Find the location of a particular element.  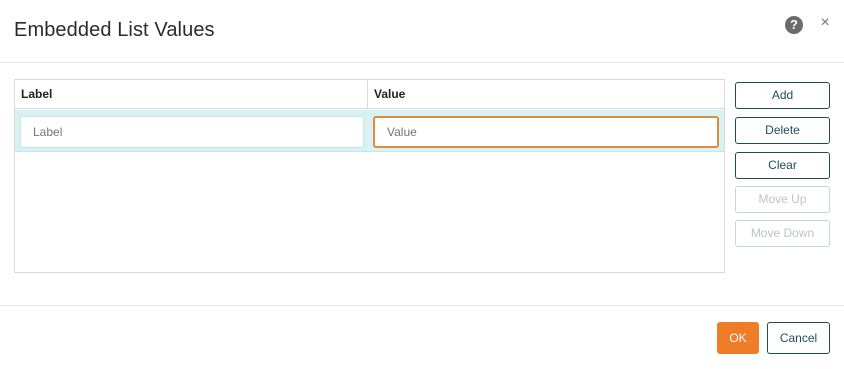

delete-button: Delete is located at coordinates (782, 130).